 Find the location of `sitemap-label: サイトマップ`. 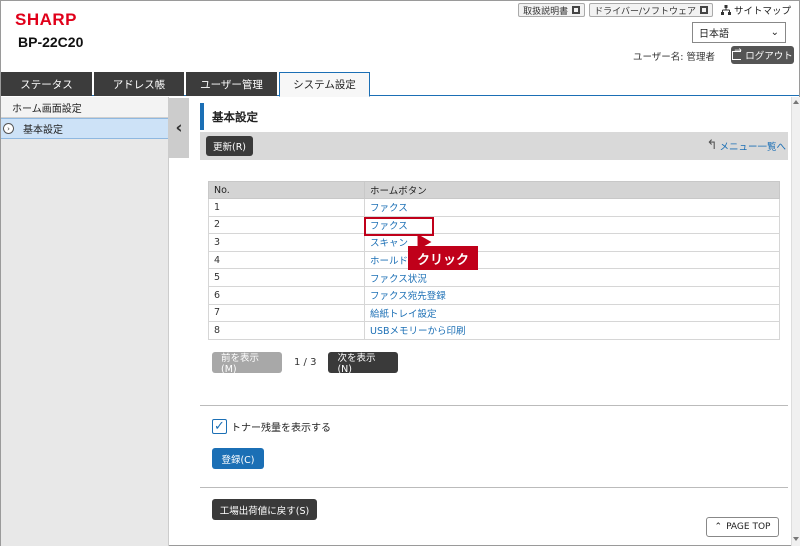

sitemap-label: サイトマップ is located at coordinates (762, 11).